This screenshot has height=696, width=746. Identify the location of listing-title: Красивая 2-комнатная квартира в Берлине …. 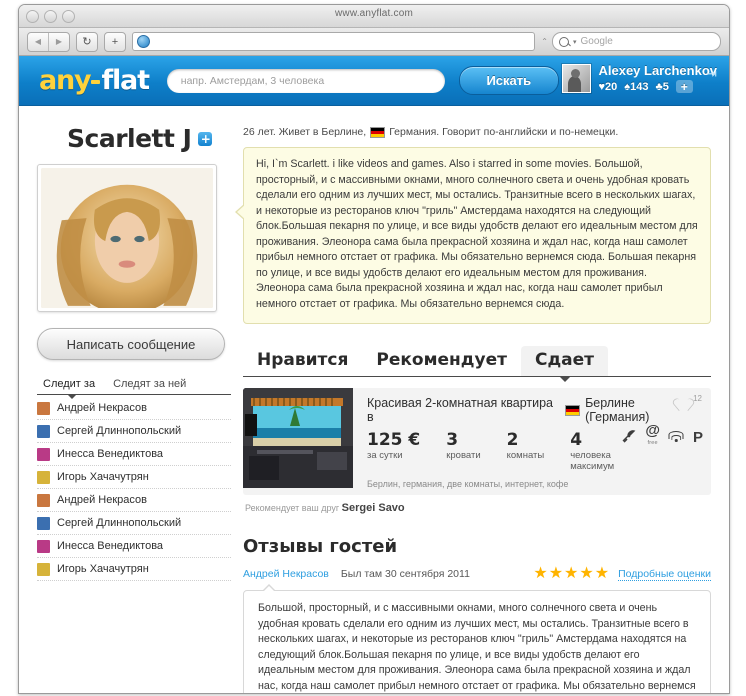
(534, 410).